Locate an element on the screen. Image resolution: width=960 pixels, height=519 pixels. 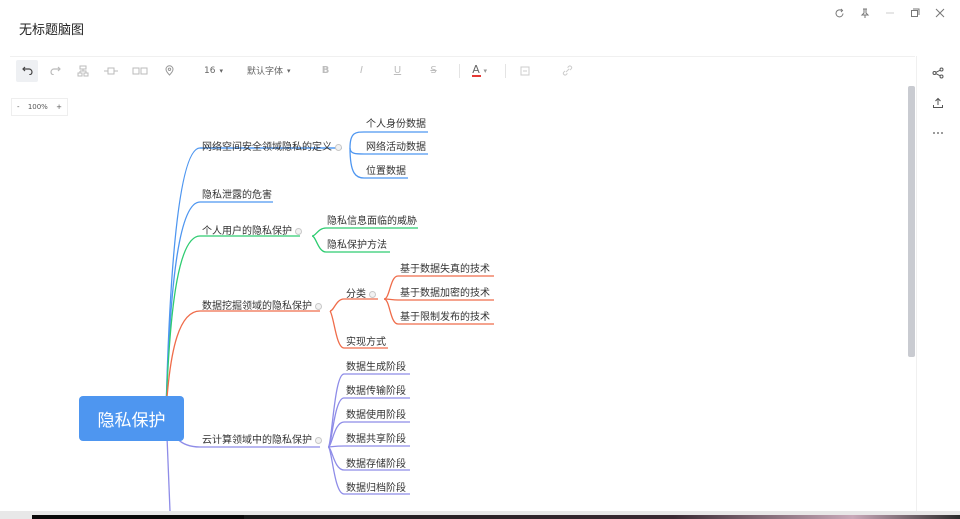
underline-button: U is located at coordinates (398, 71).